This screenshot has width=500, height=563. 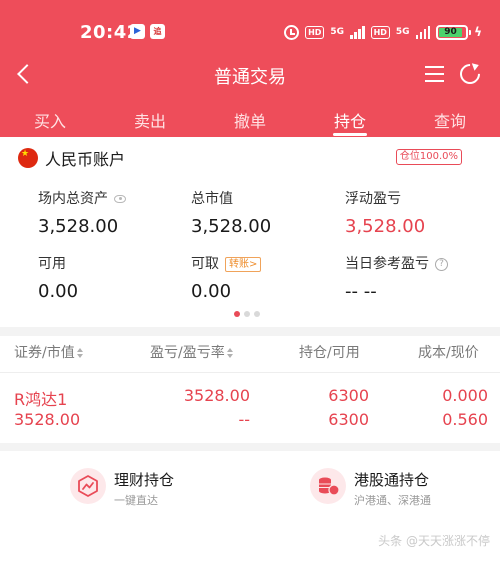 I want to click on china-flag-icon, so click(x=28, y=158).